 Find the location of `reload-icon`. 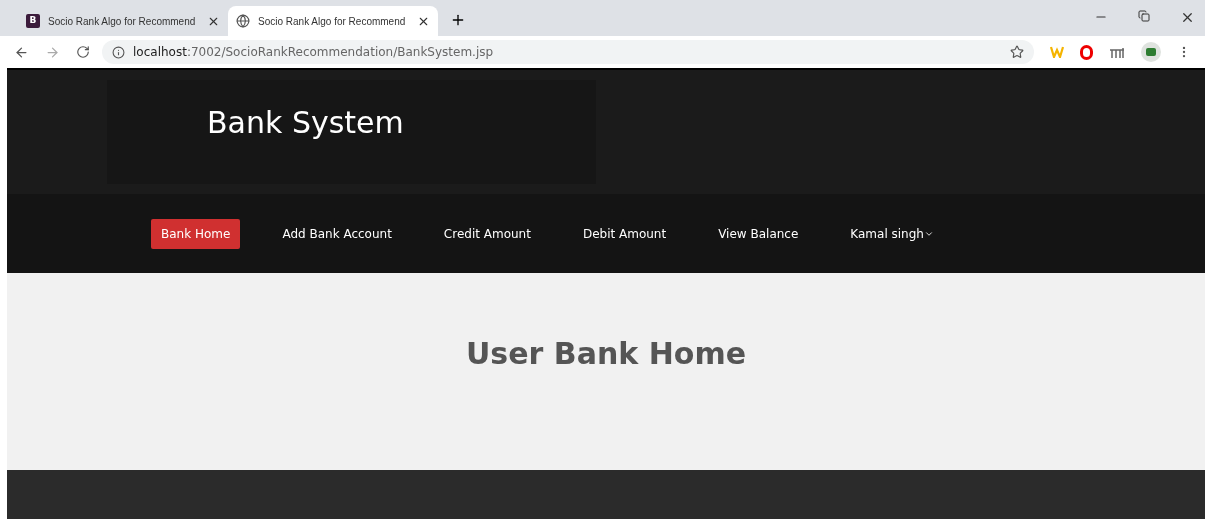

reload-icon is located at coordinates (83, 52).